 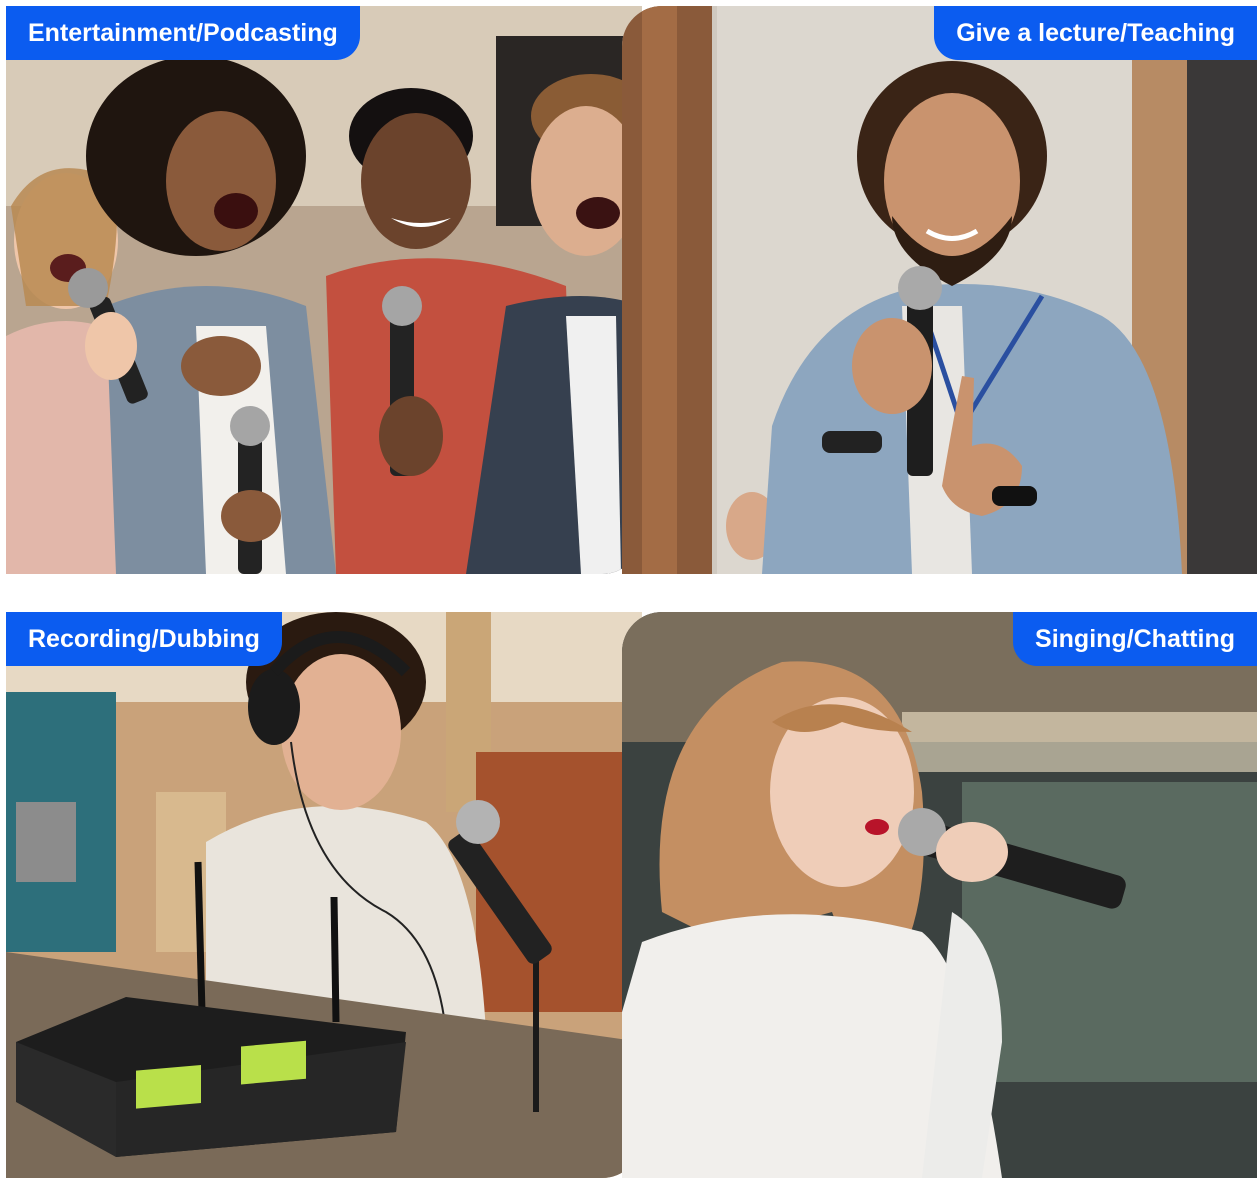 I want to click on panel-label: Recording/Dubbing, so click(x=144, y=639).